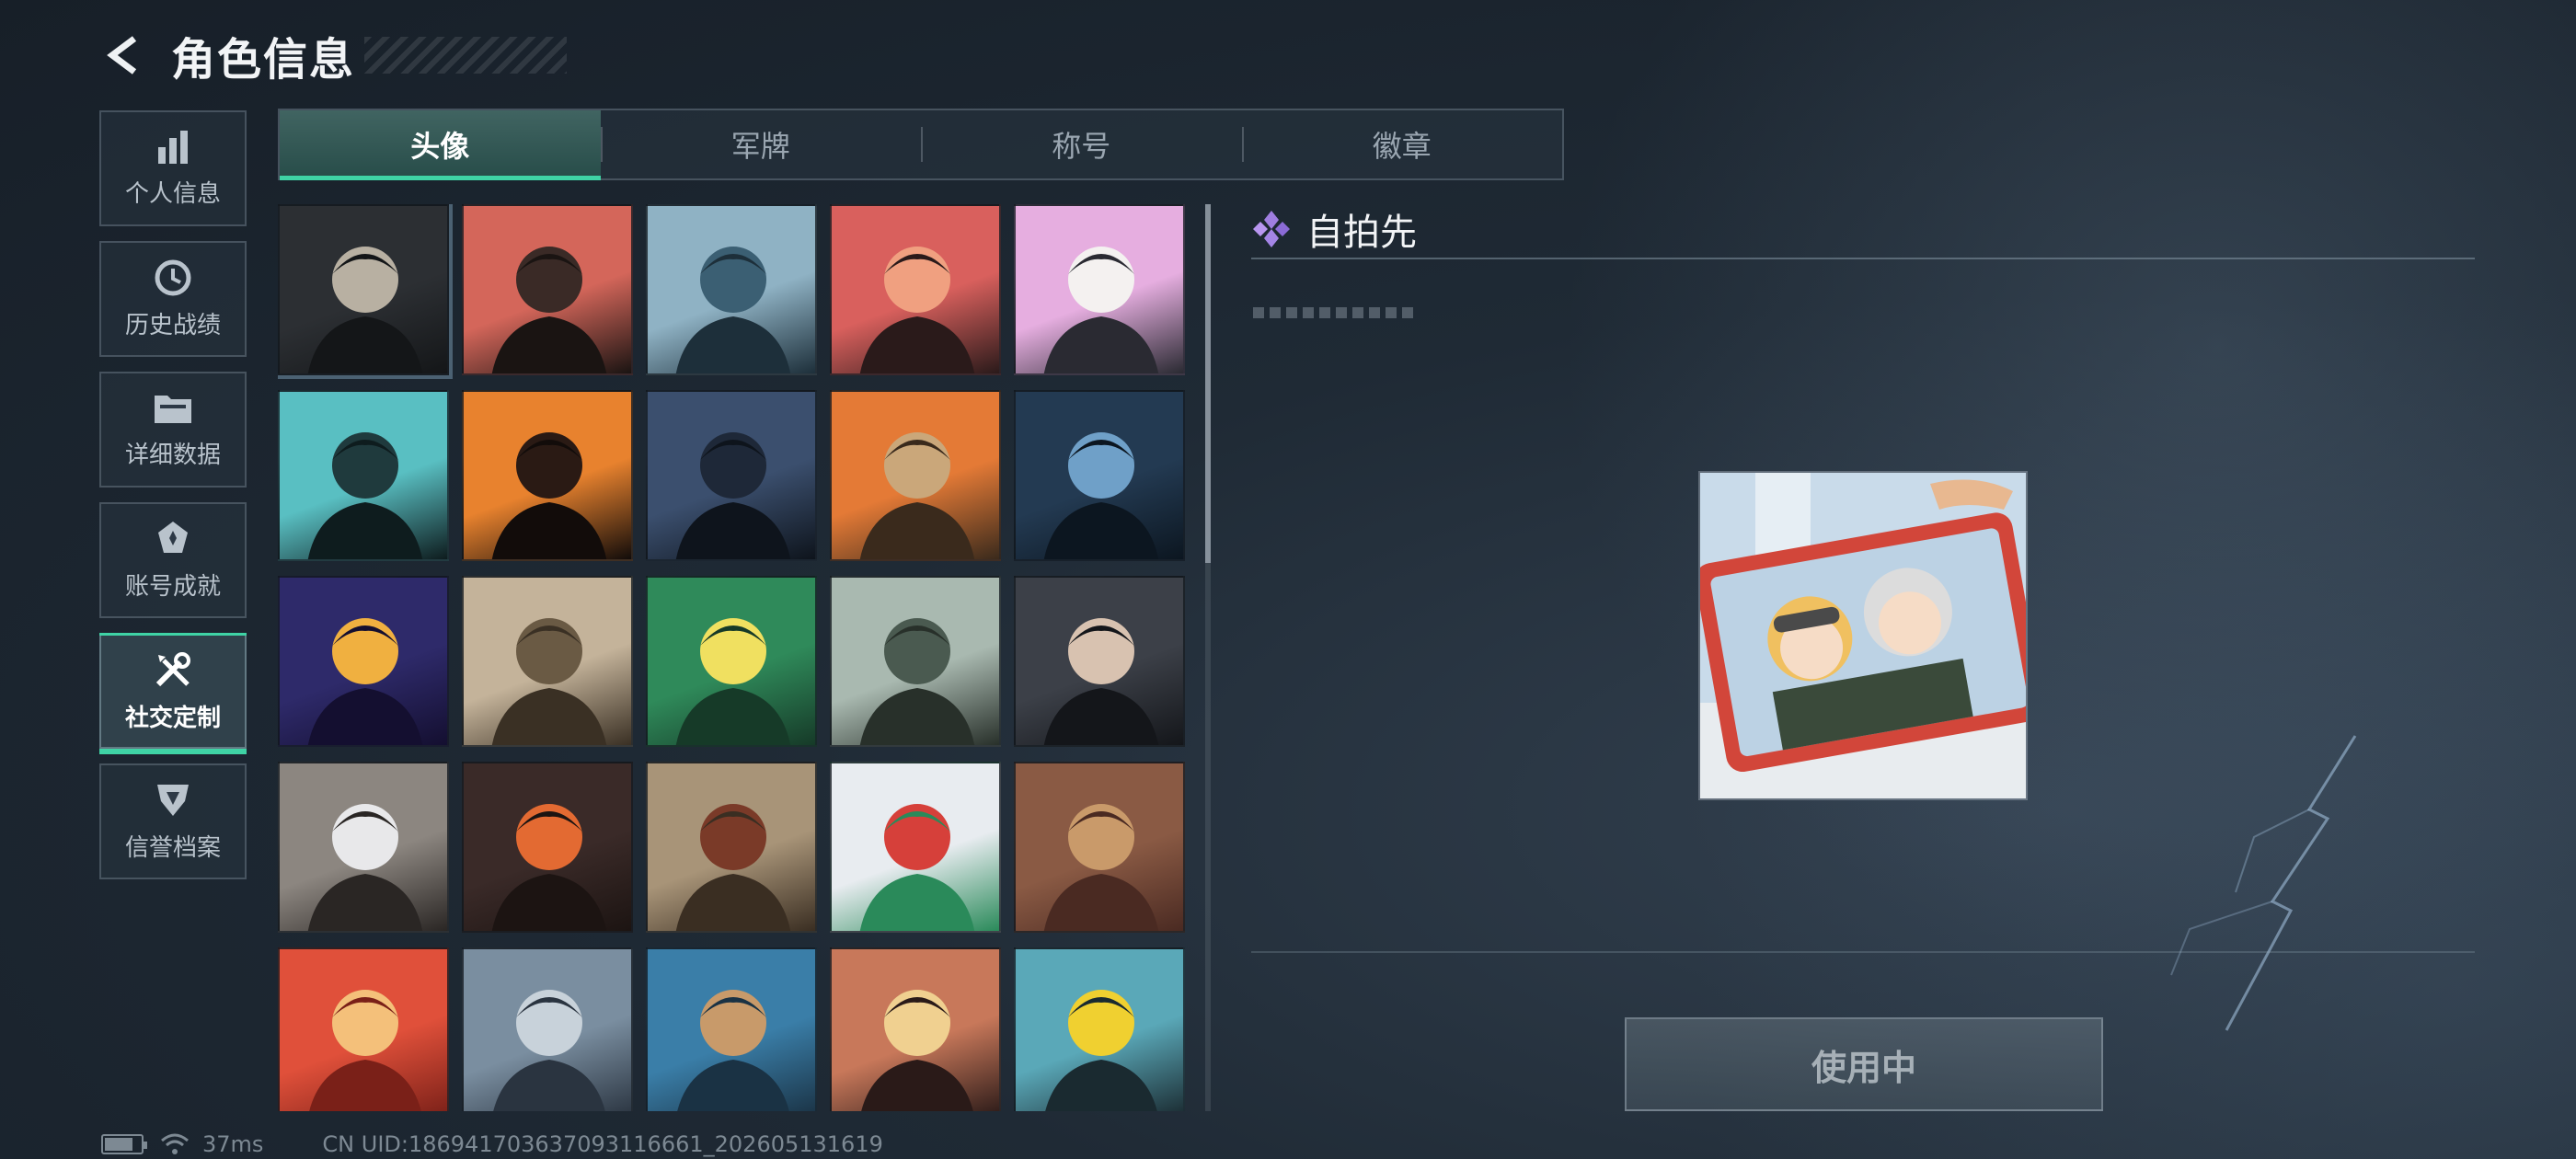 The height and width of the screenshot is (1159, 2576). Describe the element at coordinates (173, 693) in the screenshot. I see `sidebar-item-social-custom: 社交定制` at that location.